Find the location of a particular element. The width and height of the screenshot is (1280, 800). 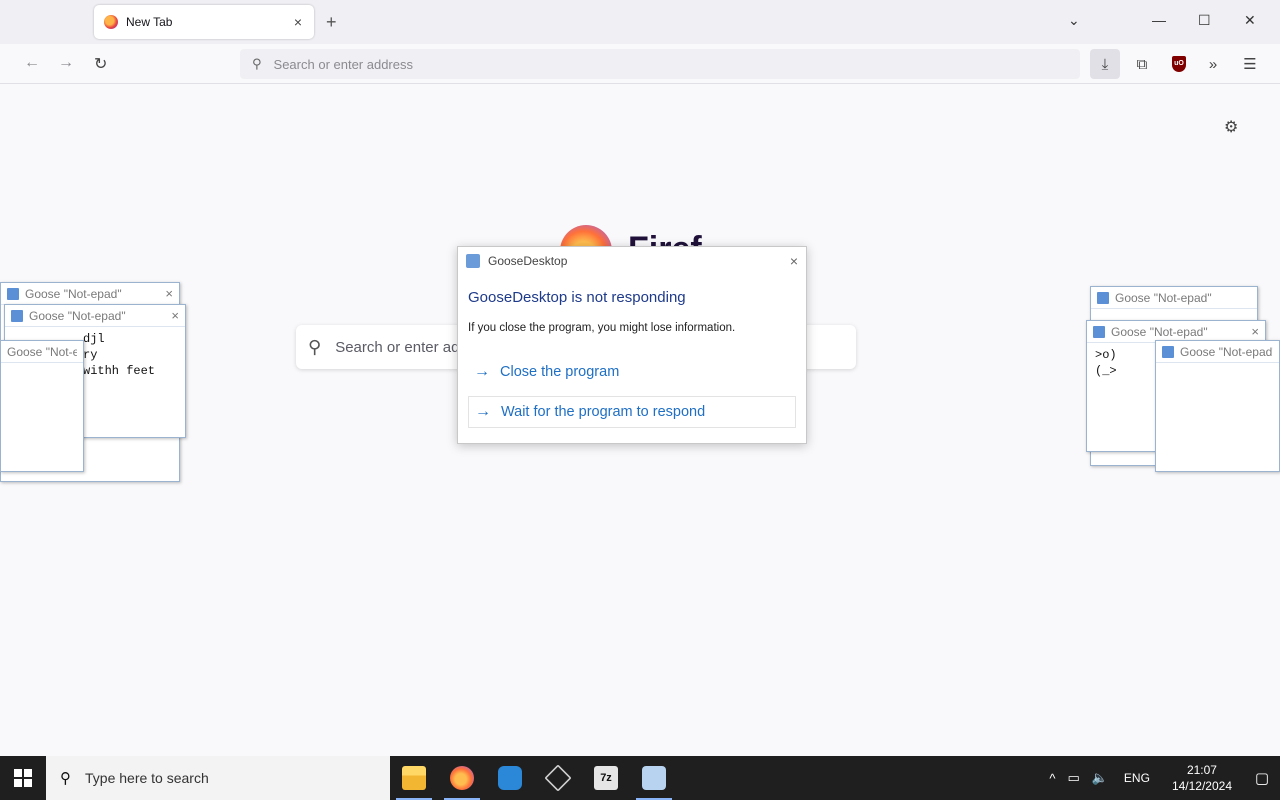

wait-for-program-option: → Wait for the program to respond is located at coordinates (632, 412).